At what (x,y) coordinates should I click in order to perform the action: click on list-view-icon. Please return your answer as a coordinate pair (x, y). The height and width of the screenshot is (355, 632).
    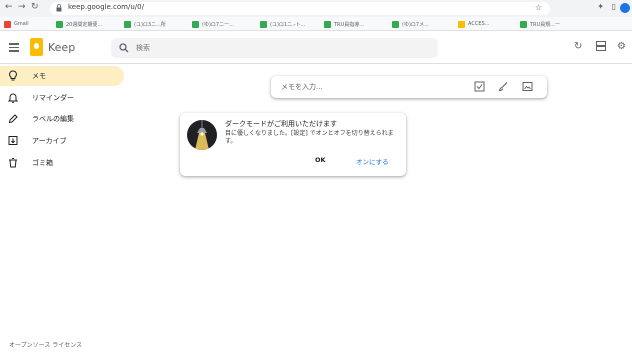
    Looking at the image, I should click on (601, 46).